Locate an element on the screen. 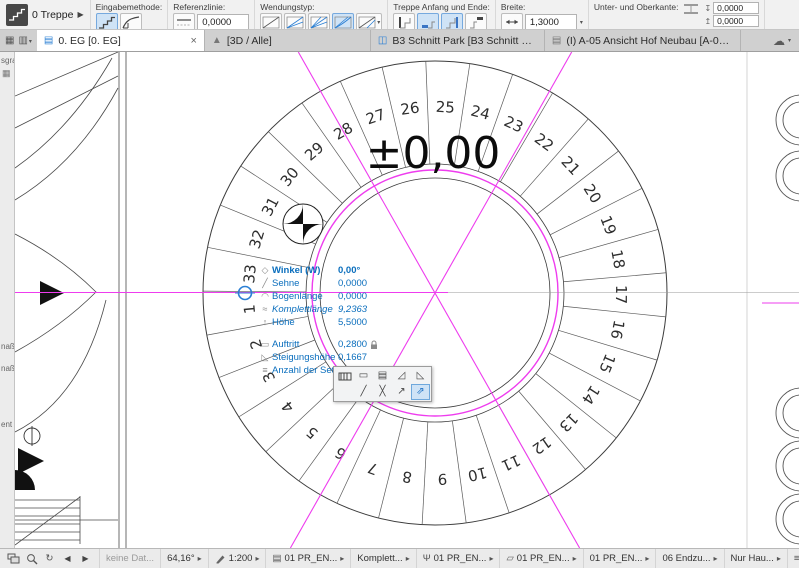  statusbar-item-5: Komplett... ▸ is located at coordinates (384, 558).